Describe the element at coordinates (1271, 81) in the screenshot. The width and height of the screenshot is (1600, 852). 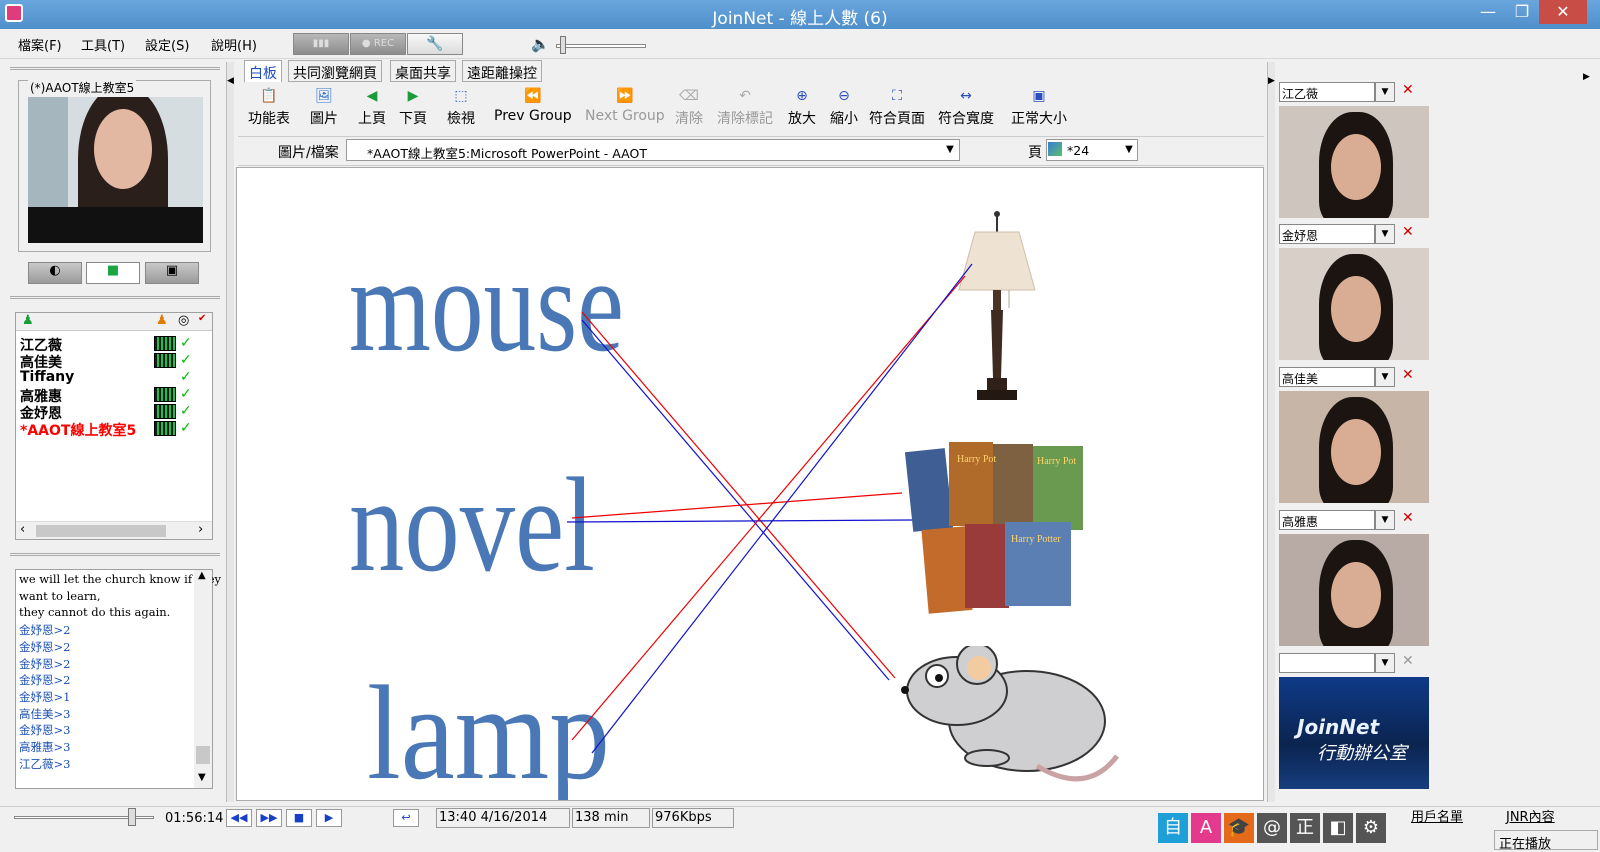
I see `collapse-right-icon: ▶` at that location.